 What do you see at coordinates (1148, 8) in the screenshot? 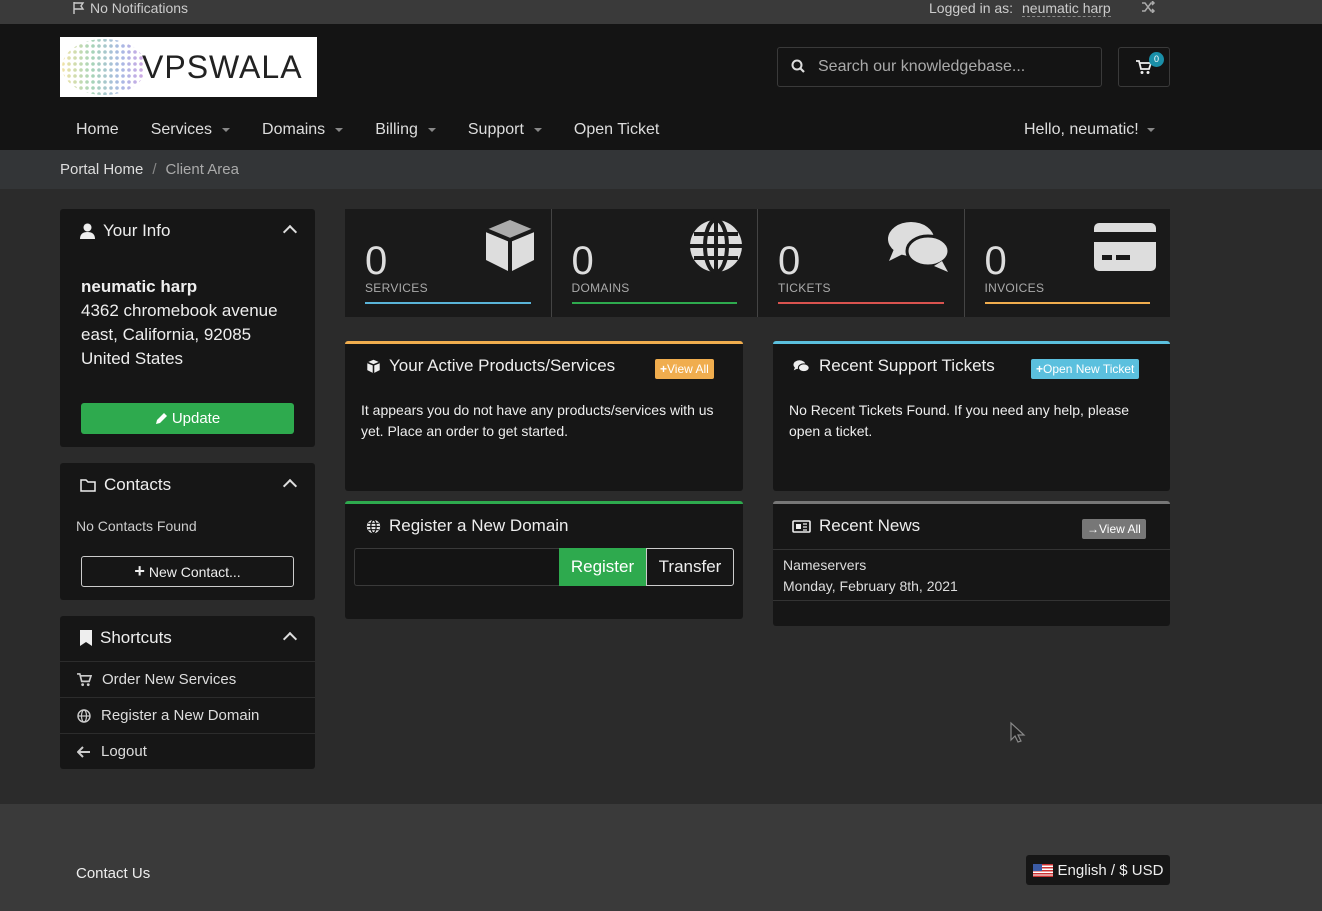
I see `switch-account-icon` at bounding box center [1148, 8].